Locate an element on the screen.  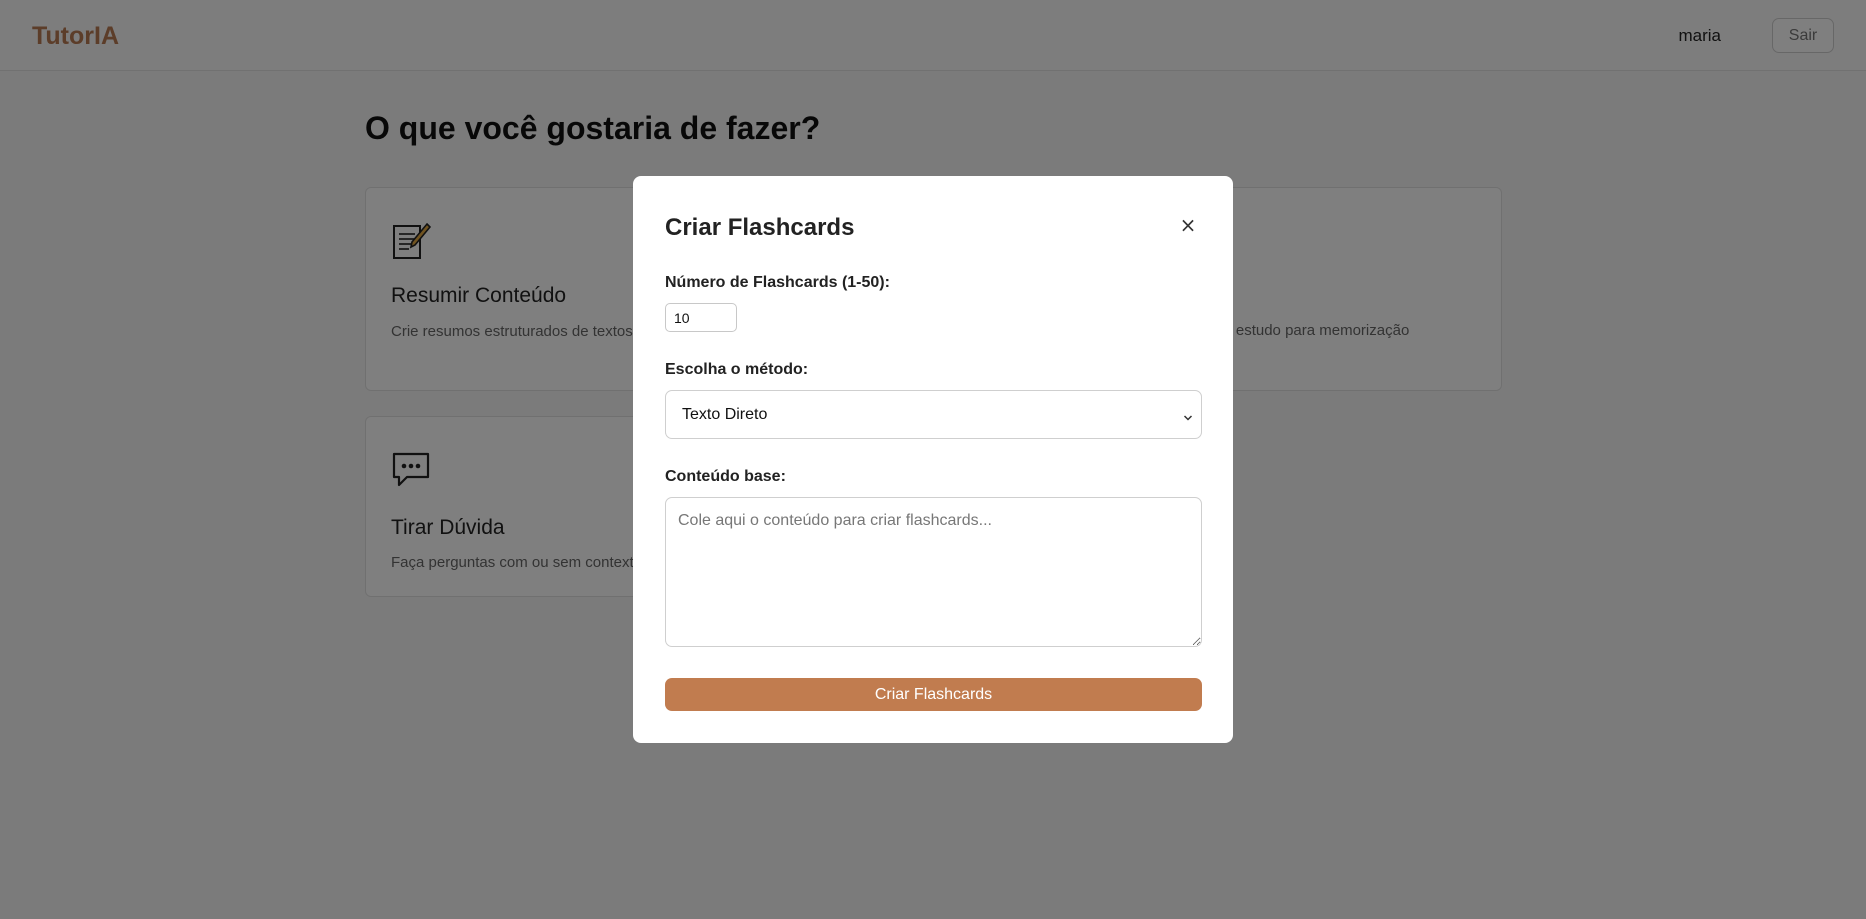
method-label: Escolha o método: is located at coordinates (737, 369).